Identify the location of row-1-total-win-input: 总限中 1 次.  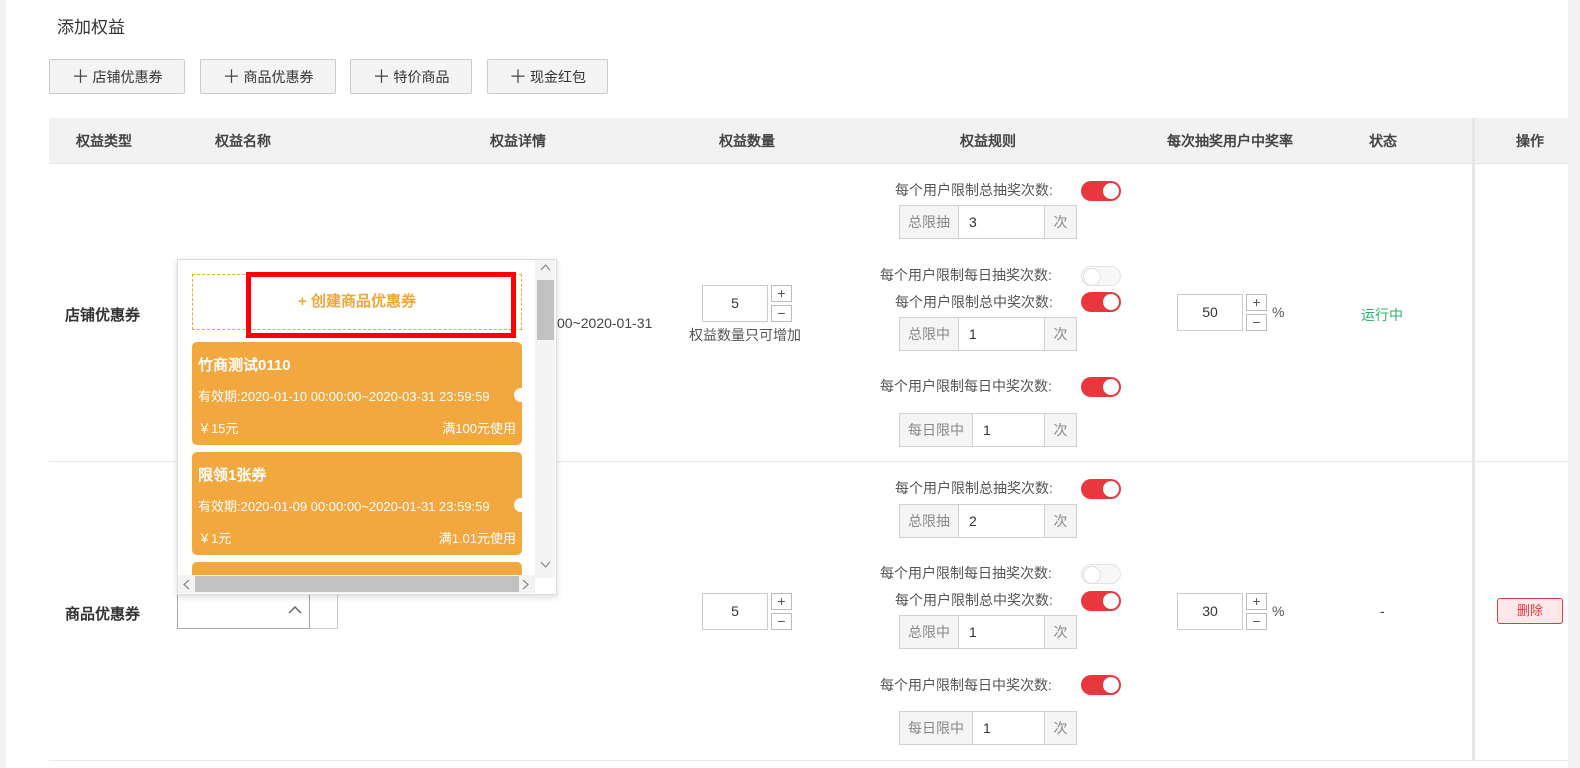
(988, 334).